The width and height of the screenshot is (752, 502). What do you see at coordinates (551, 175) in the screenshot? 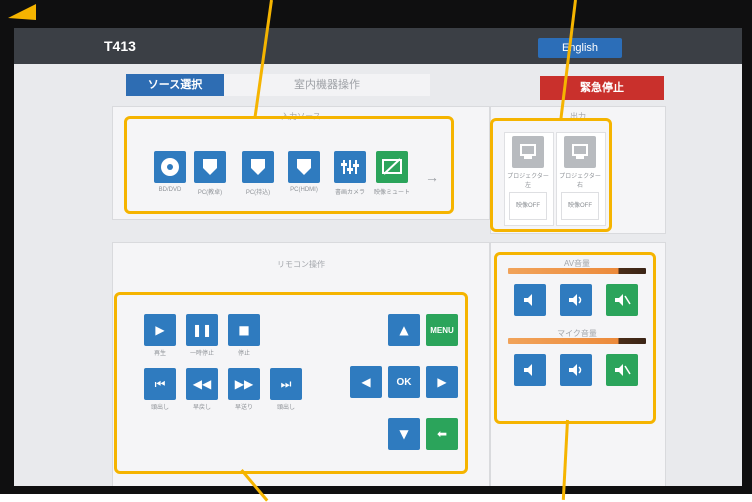
I see `highlight-output-buttons` at bounding box center [551, 175].